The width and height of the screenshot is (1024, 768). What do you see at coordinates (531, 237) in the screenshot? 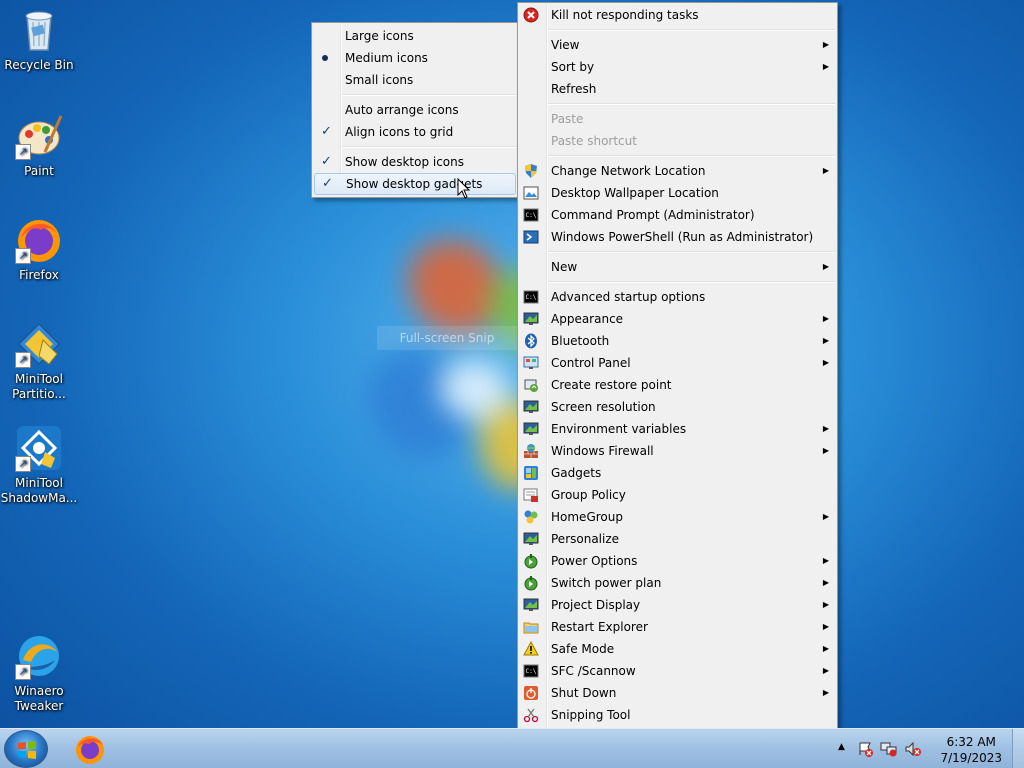
I see `powershell-icon` at bounding box center [531, 237].